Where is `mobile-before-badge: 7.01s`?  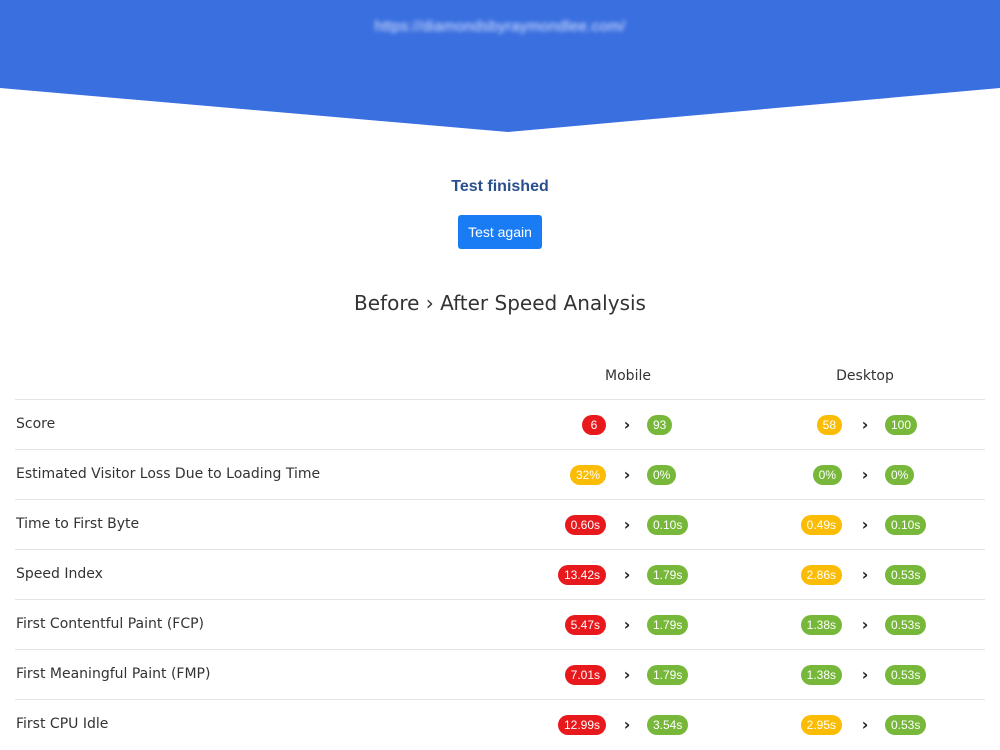
mobile-before-badge: 7.01s is located at coordinates (585, 675).